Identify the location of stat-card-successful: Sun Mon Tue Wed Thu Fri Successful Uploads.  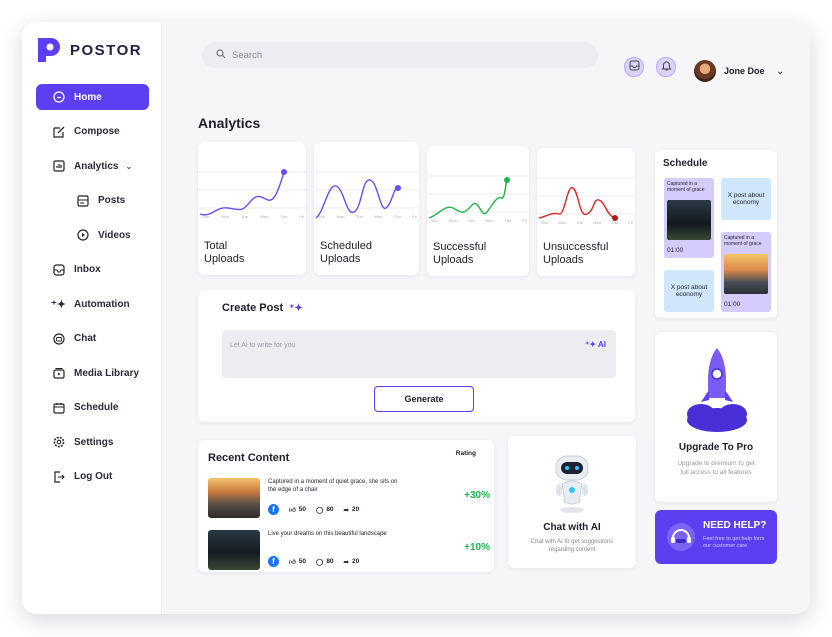
(478, 211).